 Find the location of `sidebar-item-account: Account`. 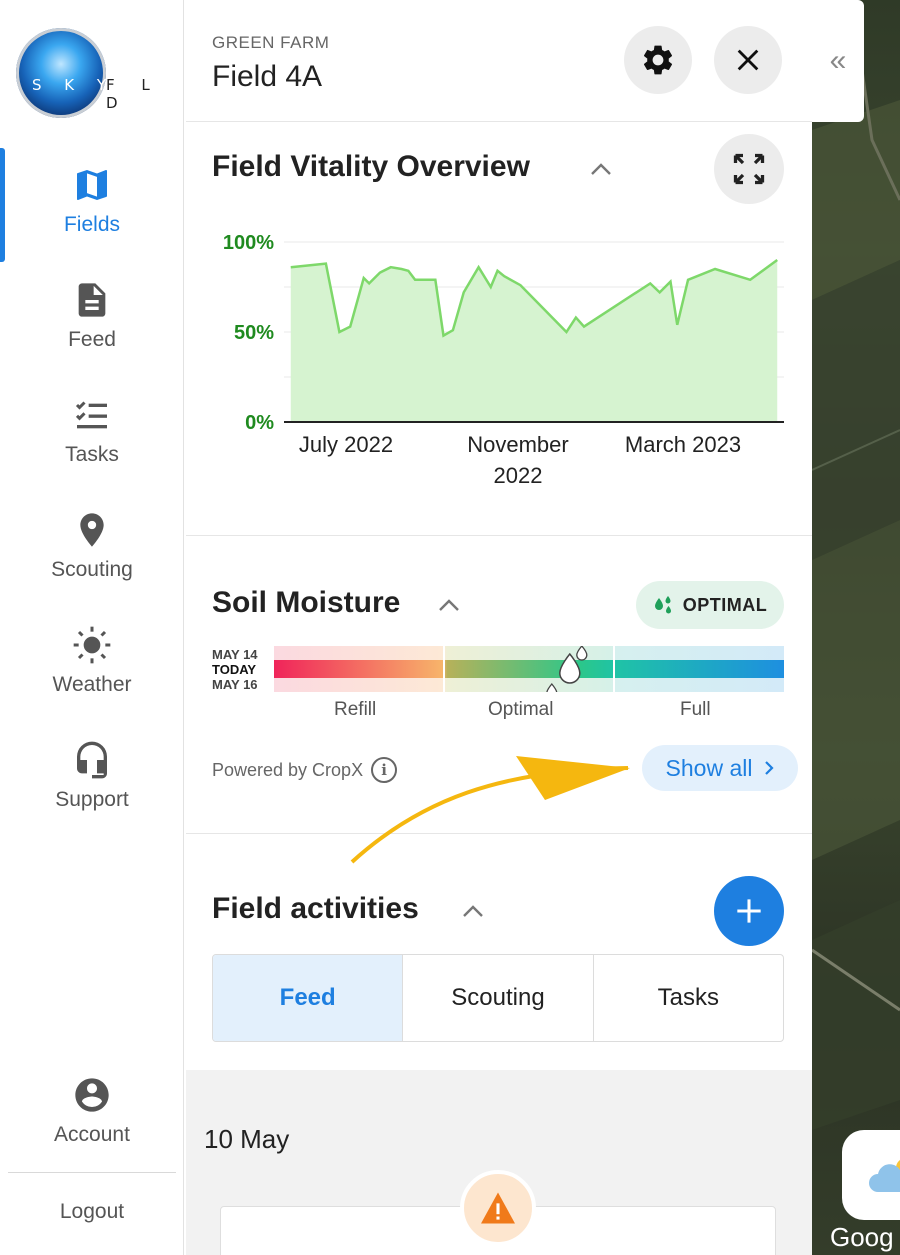

sidebar-item-account: Account is located at coordinates (92, 1125).